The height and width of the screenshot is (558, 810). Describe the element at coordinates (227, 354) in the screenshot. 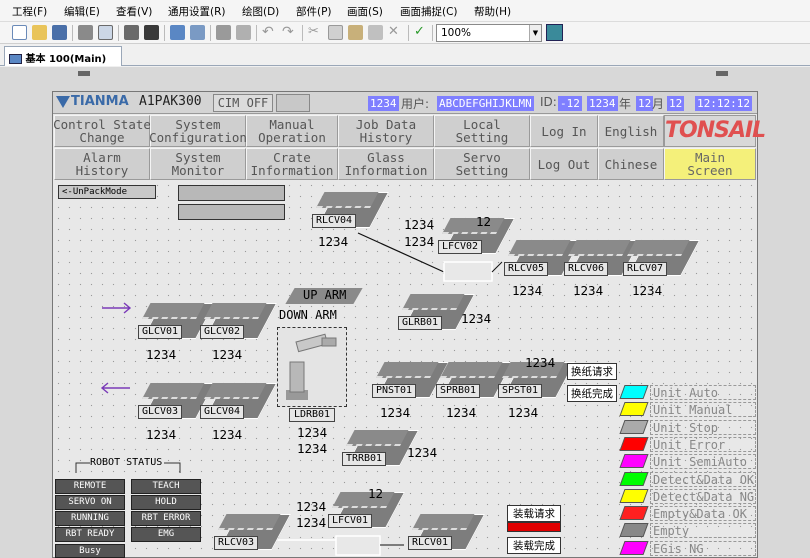

I see `glcv02-count: 1234` at that location.